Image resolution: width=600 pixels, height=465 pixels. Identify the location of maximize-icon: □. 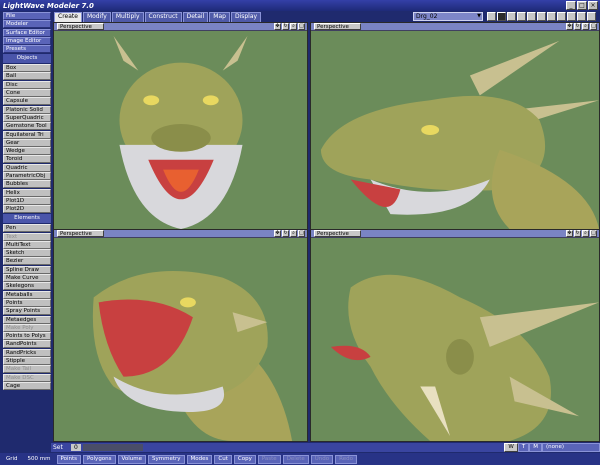
(582, 5).